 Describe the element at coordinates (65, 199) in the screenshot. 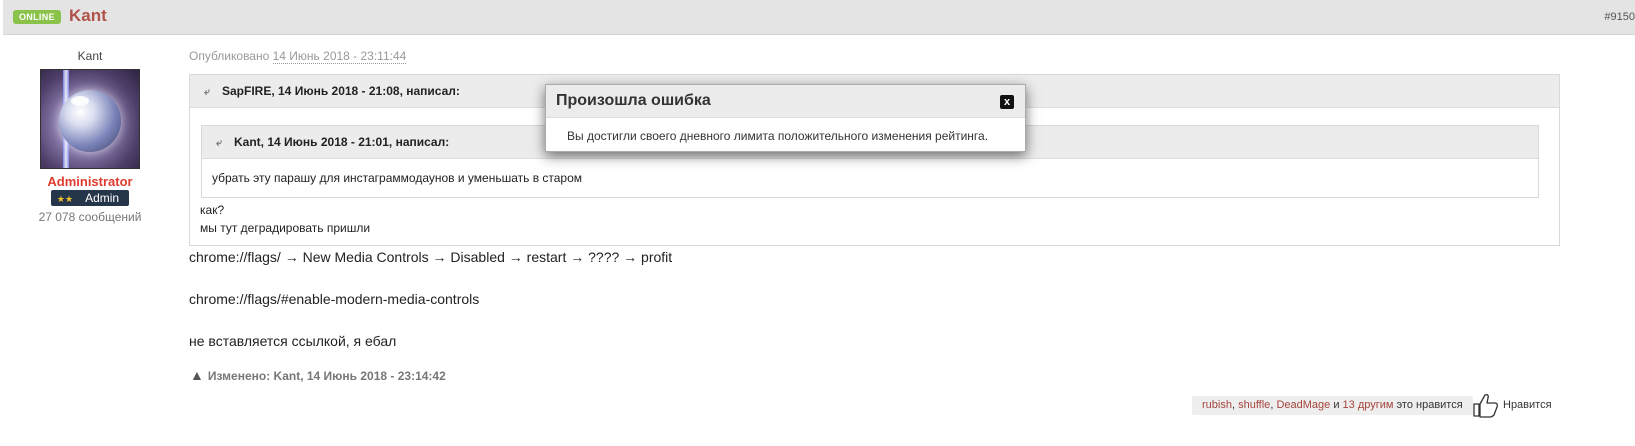

I see `star-icon: ★★` at that location.